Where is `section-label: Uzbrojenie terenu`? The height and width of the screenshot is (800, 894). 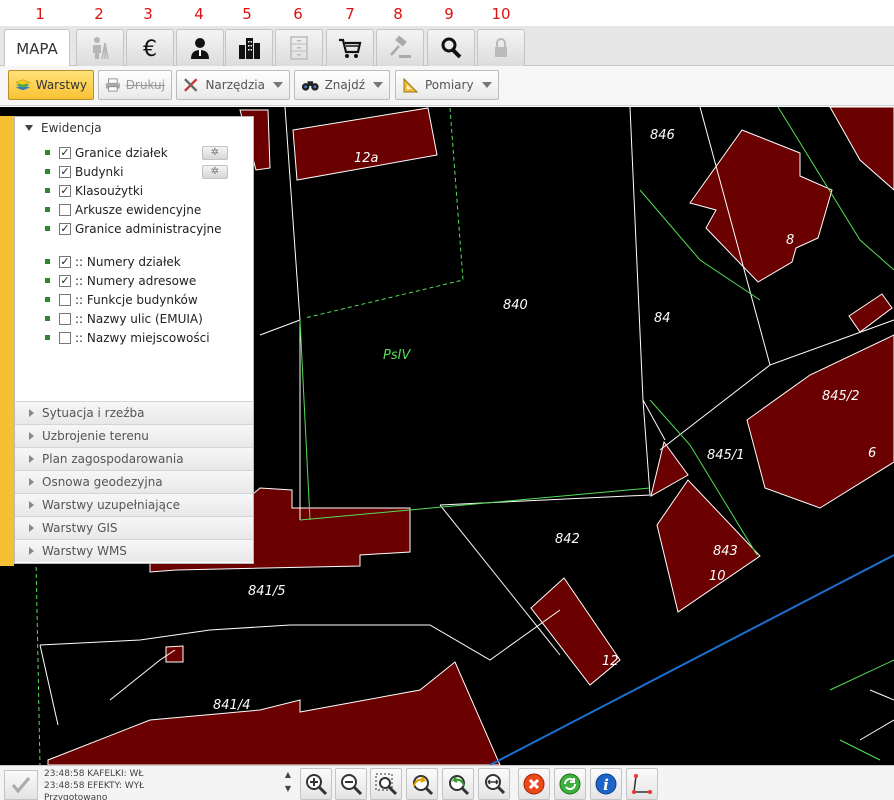 section-label: Uzbrojenie terenu is located at coordinates (95, 436).